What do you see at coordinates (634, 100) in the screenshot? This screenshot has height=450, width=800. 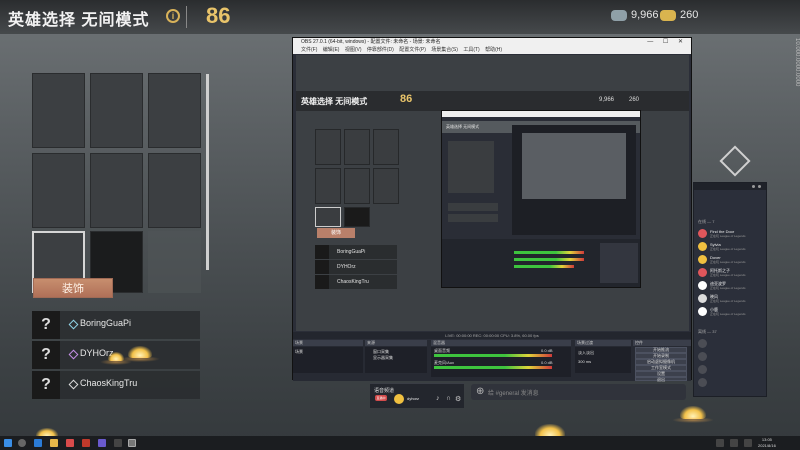 I see `preview-riot-points: 260` at bounding box center [634, 100].